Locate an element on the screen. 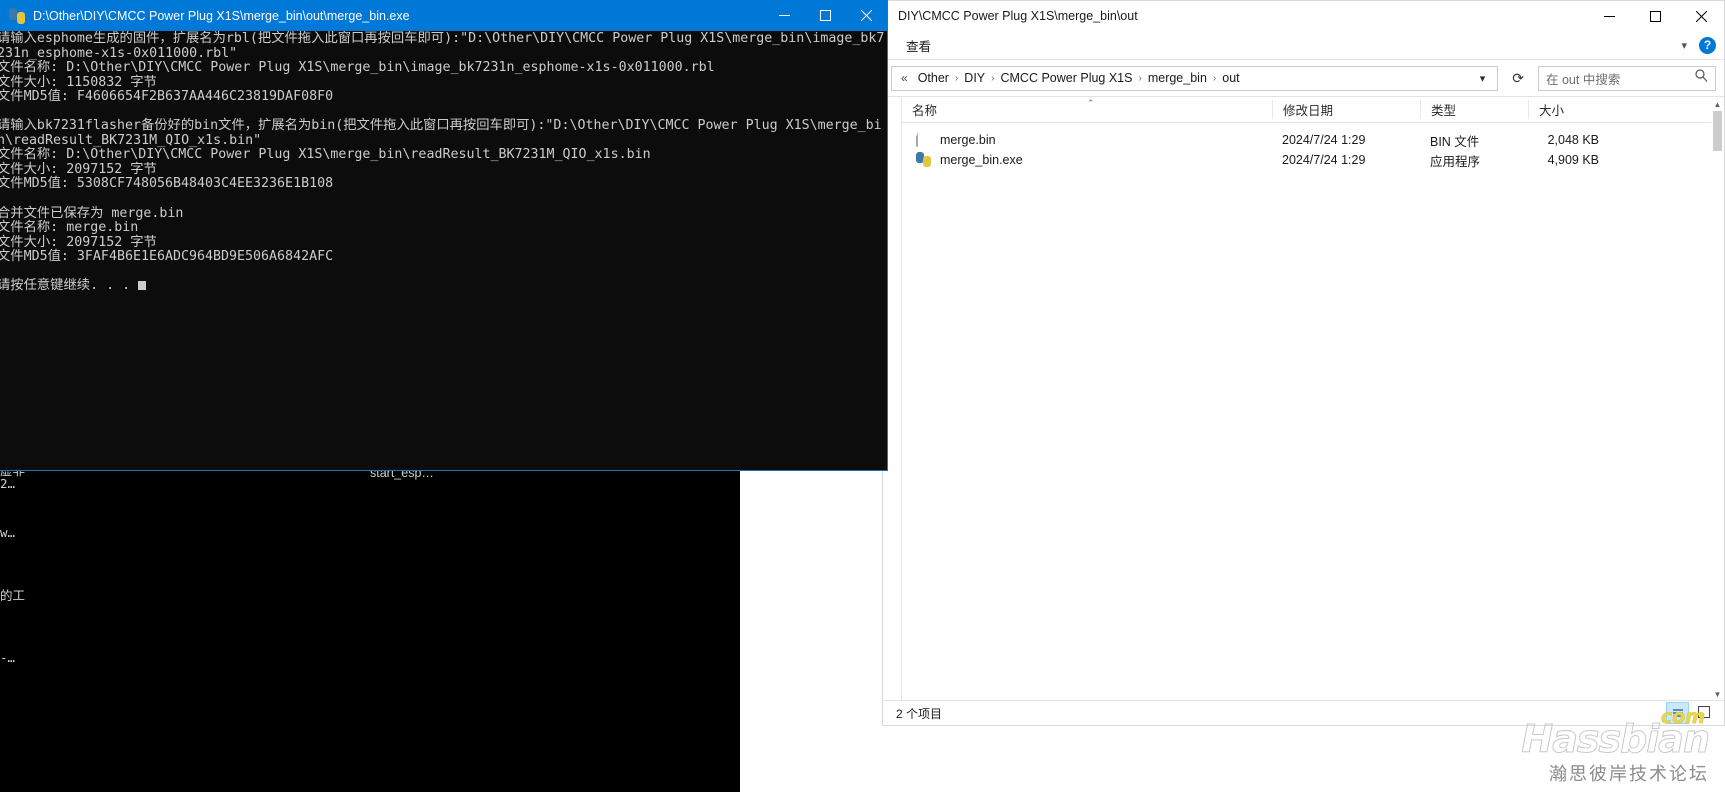 This screenshot has height=792, width=1725. status-bar: 2 个项目 is located at coordinates (1303, 712).